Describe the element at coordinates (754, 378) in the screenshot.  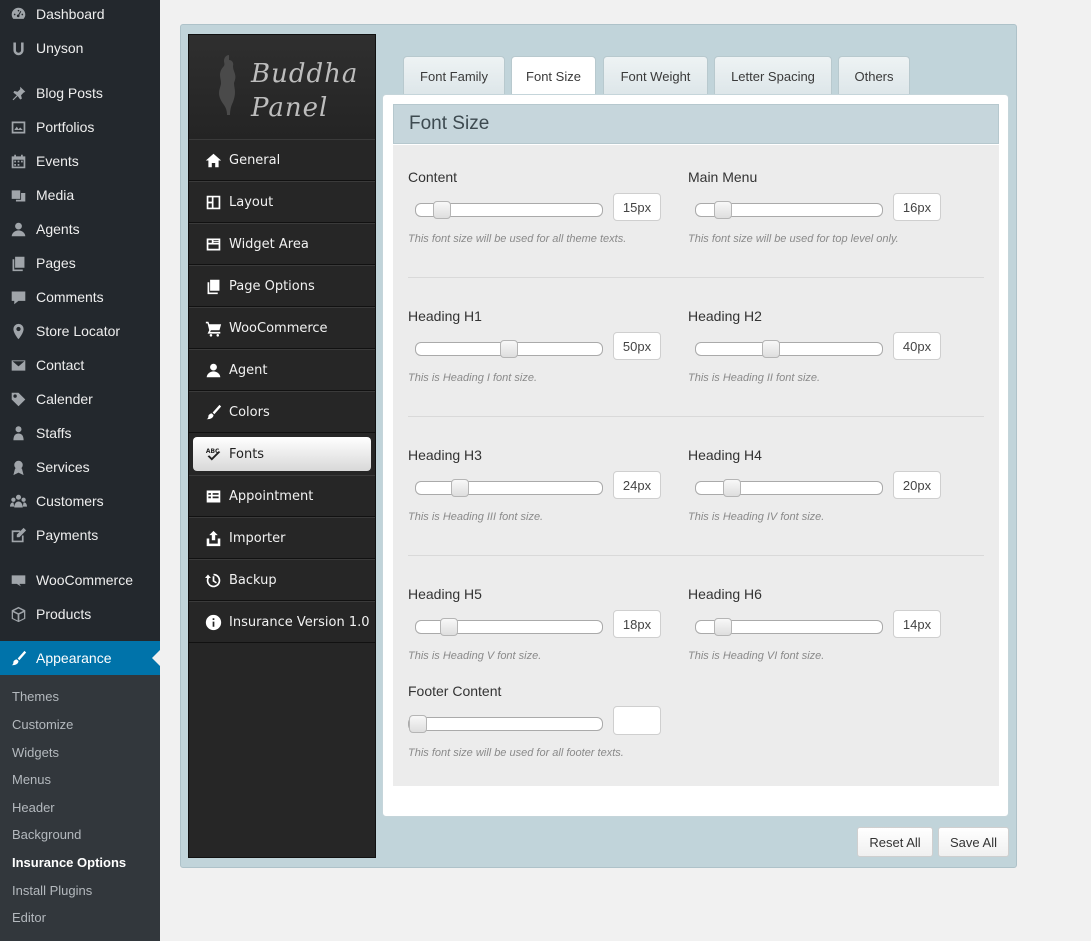
I see `field-help-heading-h2: This is Heading II font size.` at that location.